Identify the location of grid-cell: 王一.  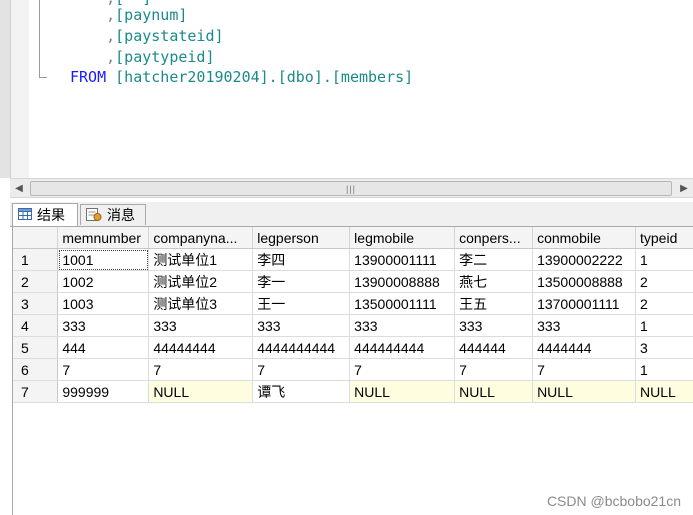
(301, 303).